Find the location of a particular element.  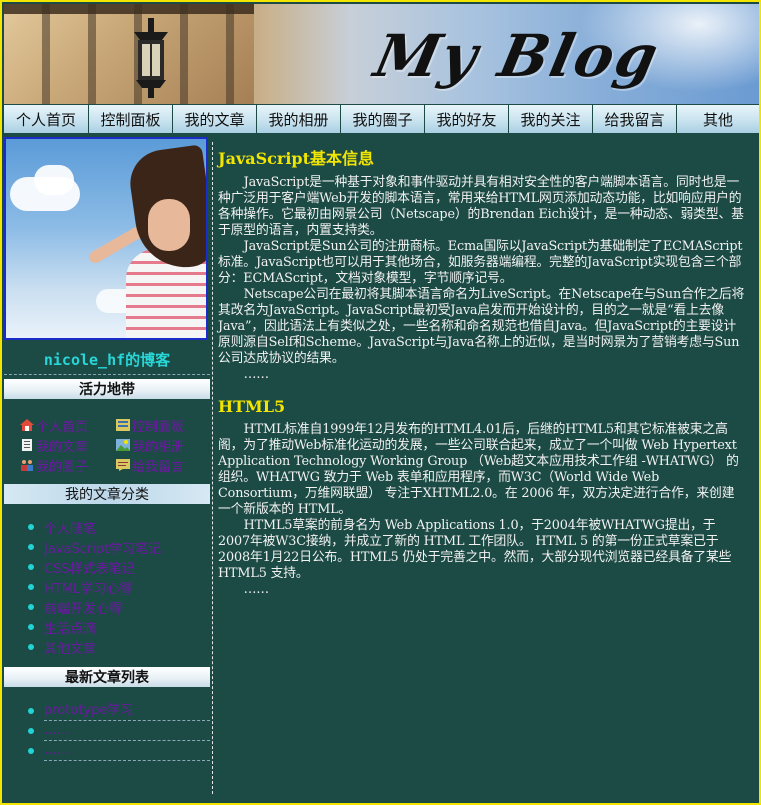

quick-link-home: 个人首页 is located at coordinates (68, 425).